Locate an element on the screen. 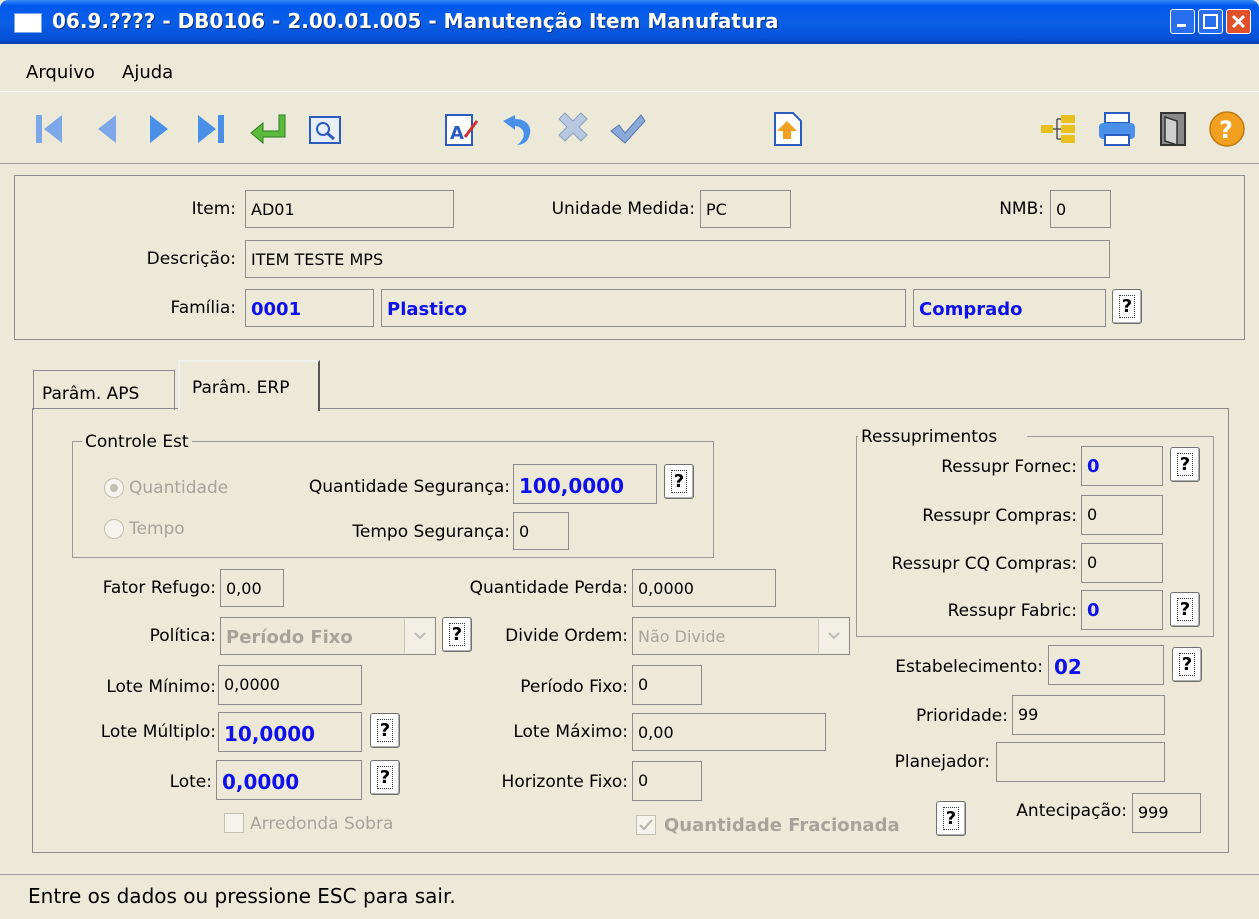 Image resolution: width=1259 pixels, height=919 pixels. planejador-label: Planejador: is located at coordinates (942, 762).